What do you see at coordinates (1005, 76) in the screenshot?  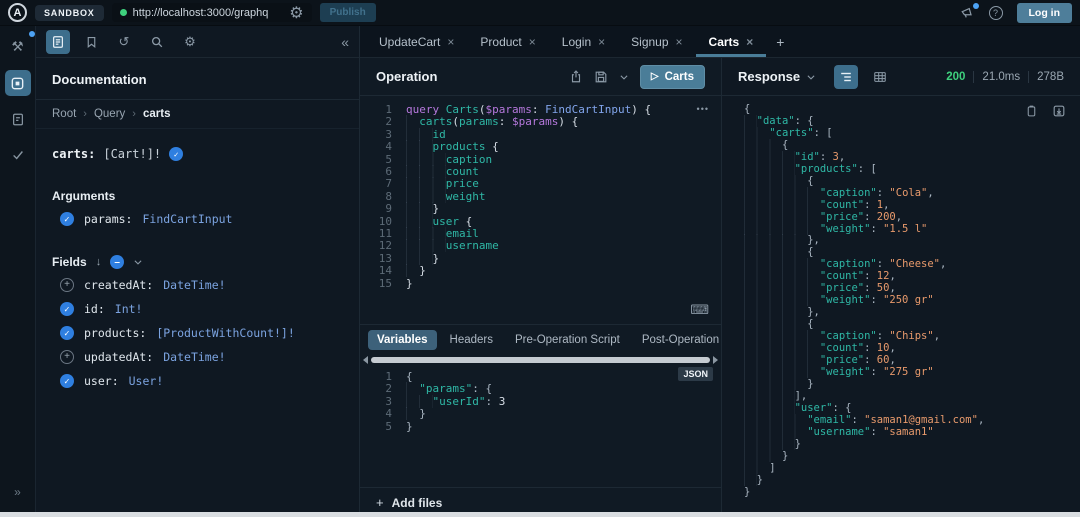 I see `response-metrics: 200 21.0ms 278B` at bounding box center [1005, 76].